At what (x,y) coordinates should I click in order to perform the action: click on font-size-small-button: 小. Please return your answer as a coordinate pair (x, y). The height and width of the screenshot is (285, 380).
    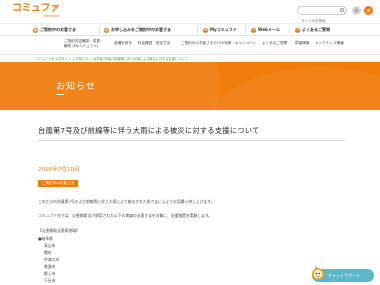
    Looking at the image, I should click on (356, 10).